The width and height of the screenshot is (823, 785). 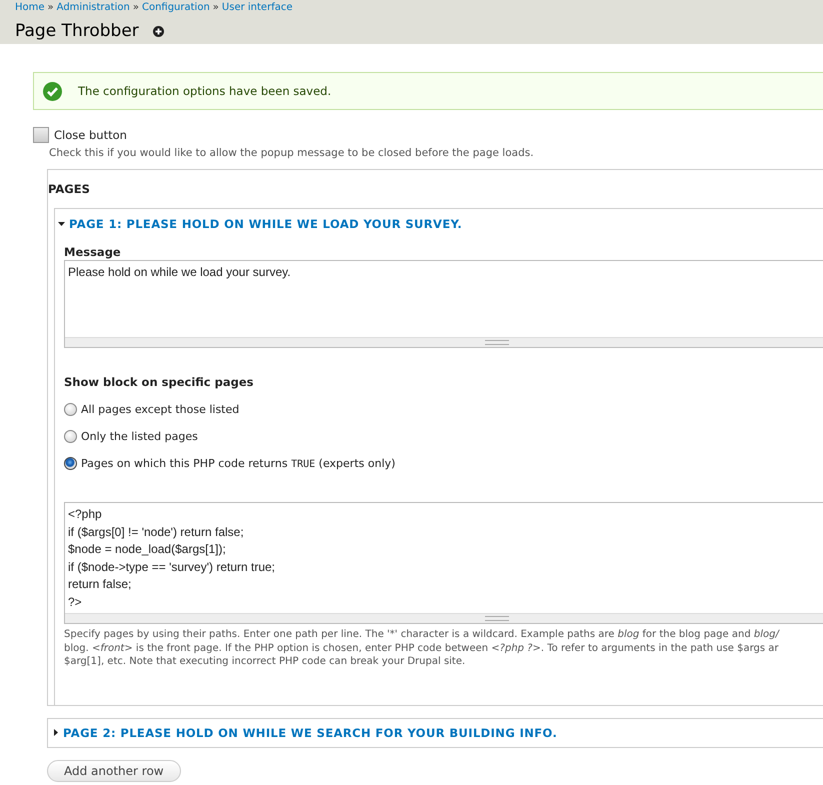 What do you see at coordinates (292, 153) in the screenshot?
I see `field-description: Check this if you would like to allow the popup message to be closed before the page loads.` at bounding box center [292, 153].